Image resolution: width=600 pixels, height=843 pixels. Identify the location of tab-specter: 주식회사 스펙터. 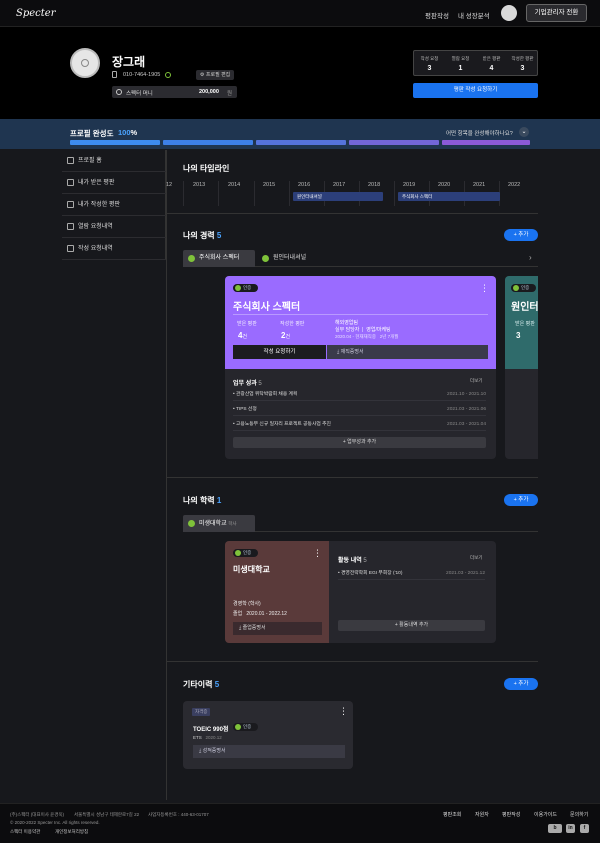
(219, 258).